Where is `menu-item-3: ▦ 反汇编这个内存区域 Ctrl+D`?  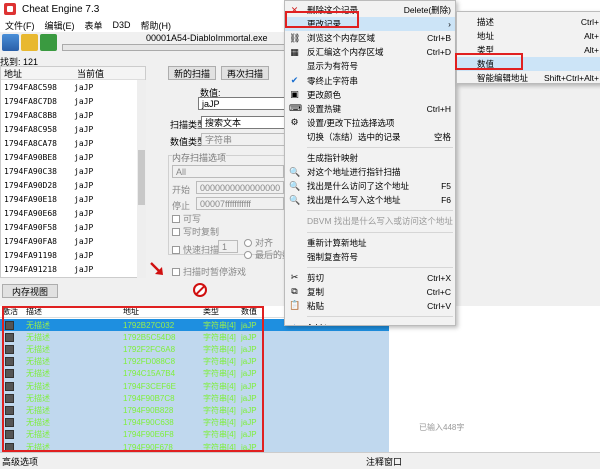
menu-item-3: ▦ 反汇编这个内存区域 Ctrl+D is located at coordinates (370, 52).